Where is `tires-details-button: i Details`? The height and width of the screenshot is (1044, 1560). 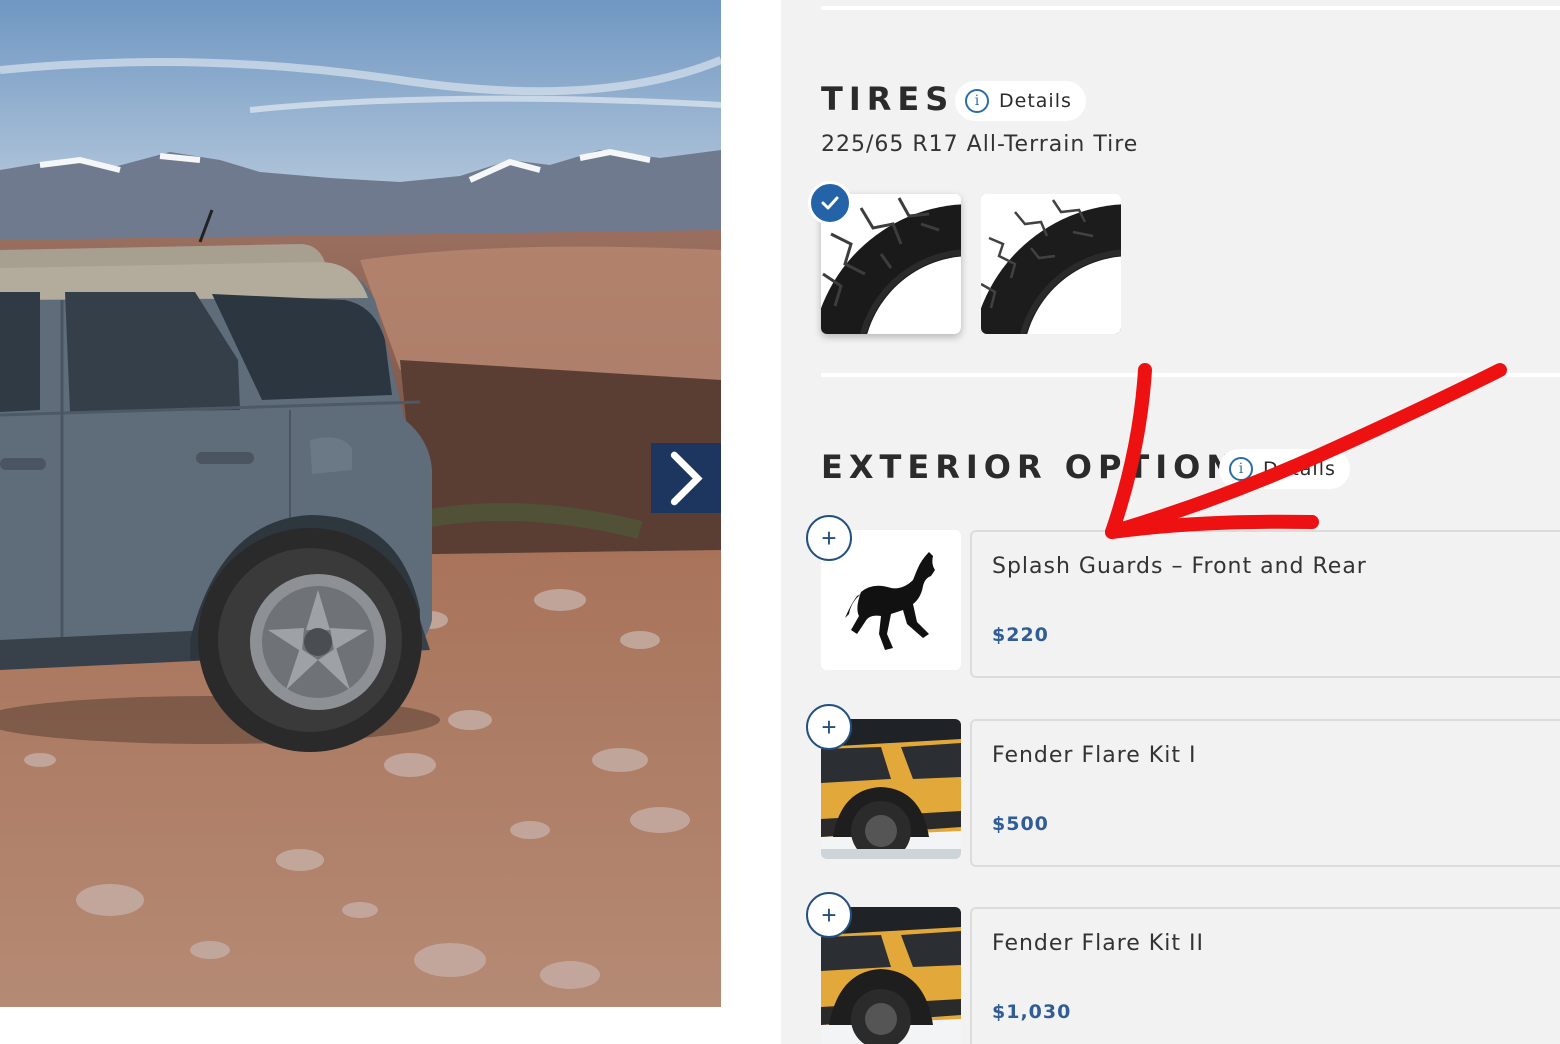 tires-details-button: i Details is located at coordinates (1020, 101).